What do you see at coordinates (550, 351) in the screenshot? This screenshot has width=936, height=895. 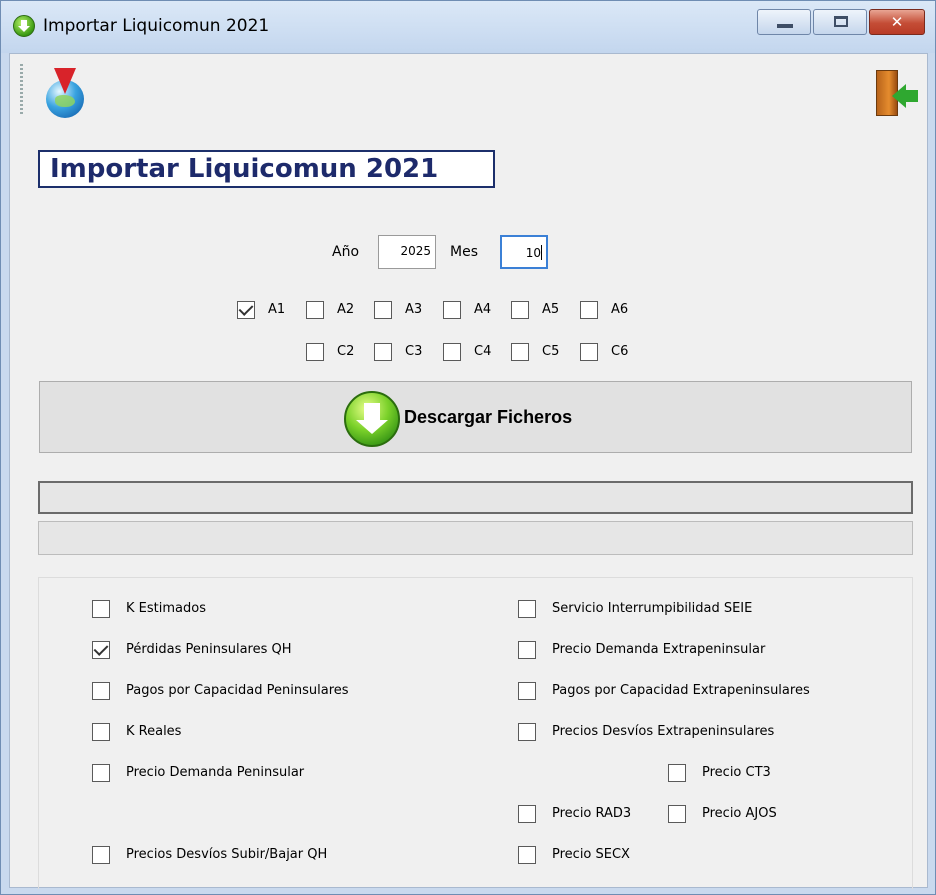 I see `file-c5-label: C5` at bounding box center [550, 351].